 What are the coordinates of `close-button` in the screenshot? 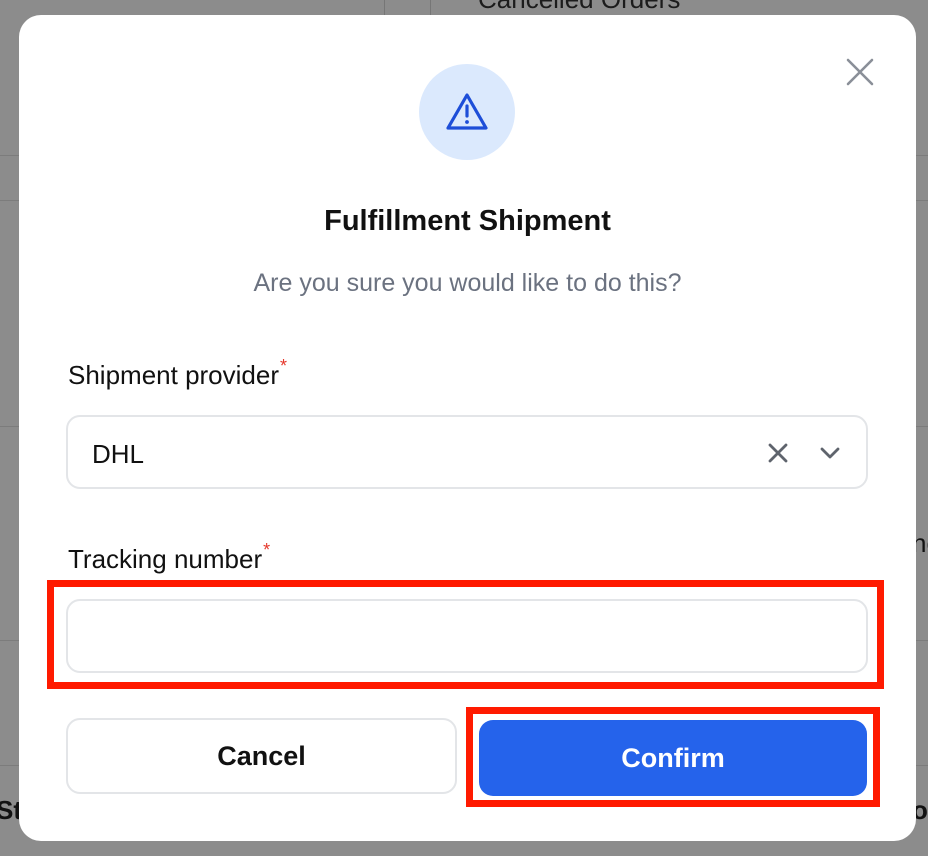 It's located at (860, 72).